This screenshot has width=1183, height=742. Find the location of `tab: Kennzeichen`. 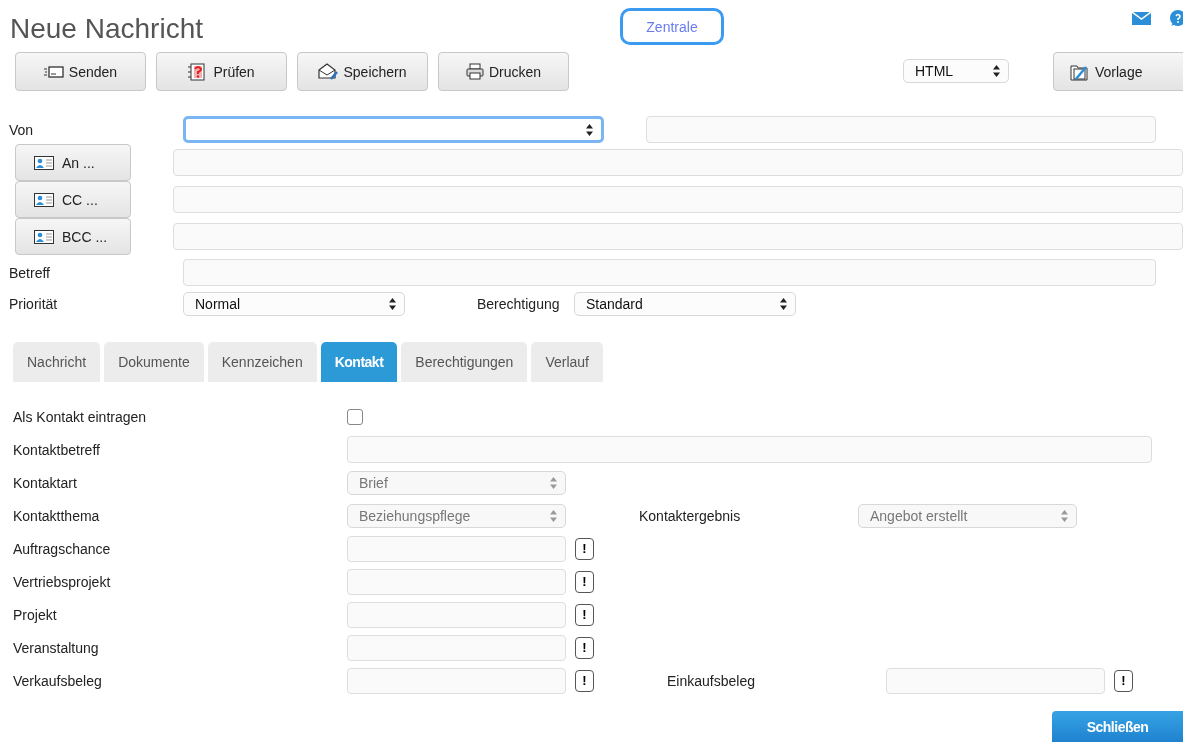

tab: Kennzeichen is located at coordinates (262, 362).